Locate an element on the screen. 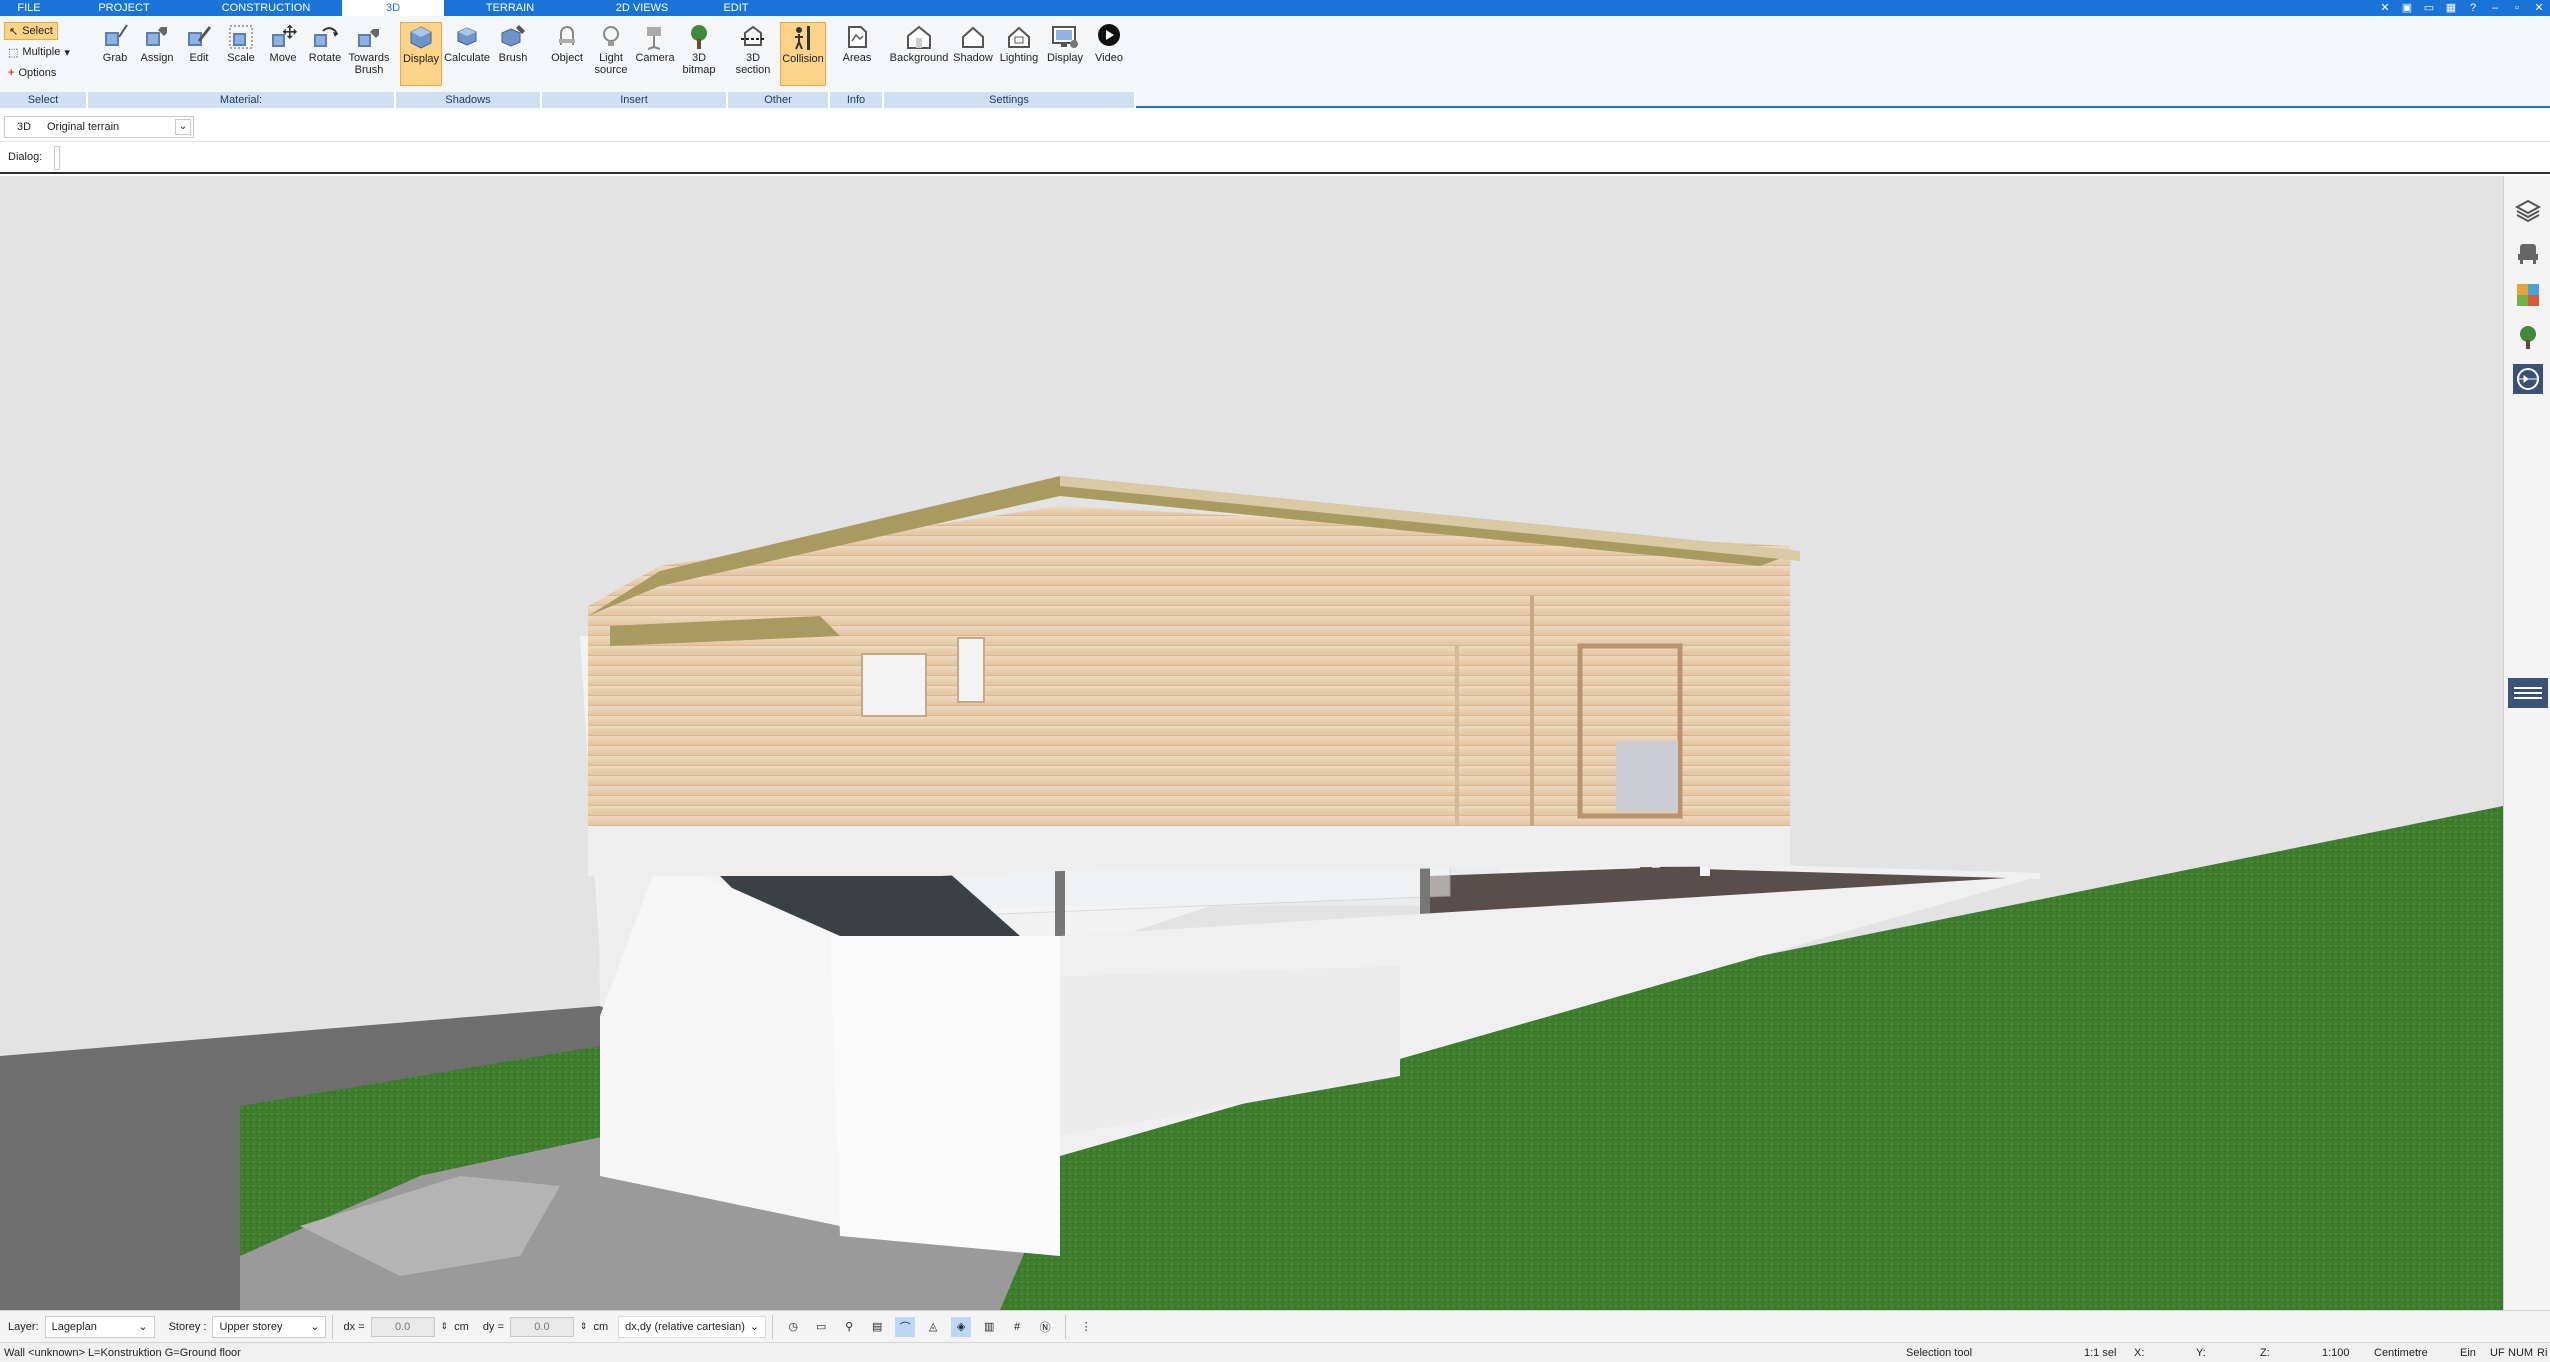 The width and height of the screenshot is (2550, 1362). tab-terrain: TERRAIN is located at coordinates (510, 8).